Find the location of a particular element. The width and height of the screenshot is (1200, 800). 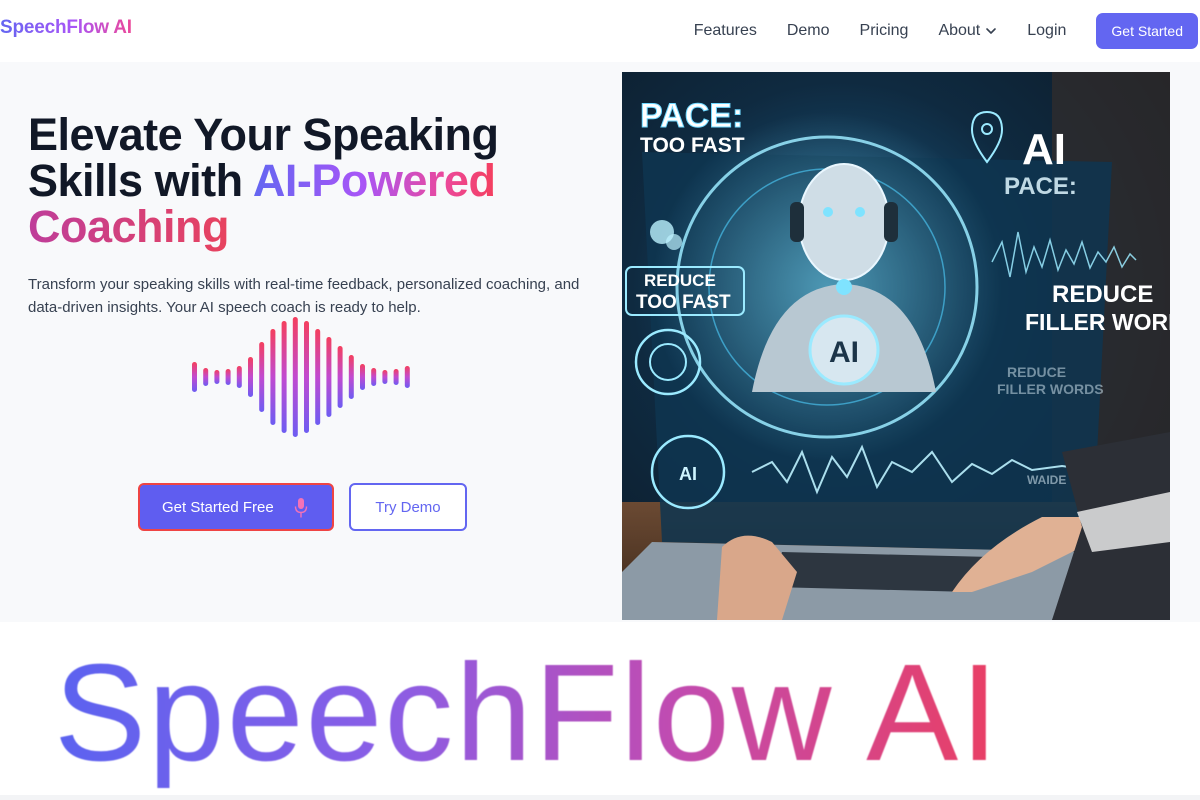

filler-label-1: REDUCE is located at coordinates (1102, 294).